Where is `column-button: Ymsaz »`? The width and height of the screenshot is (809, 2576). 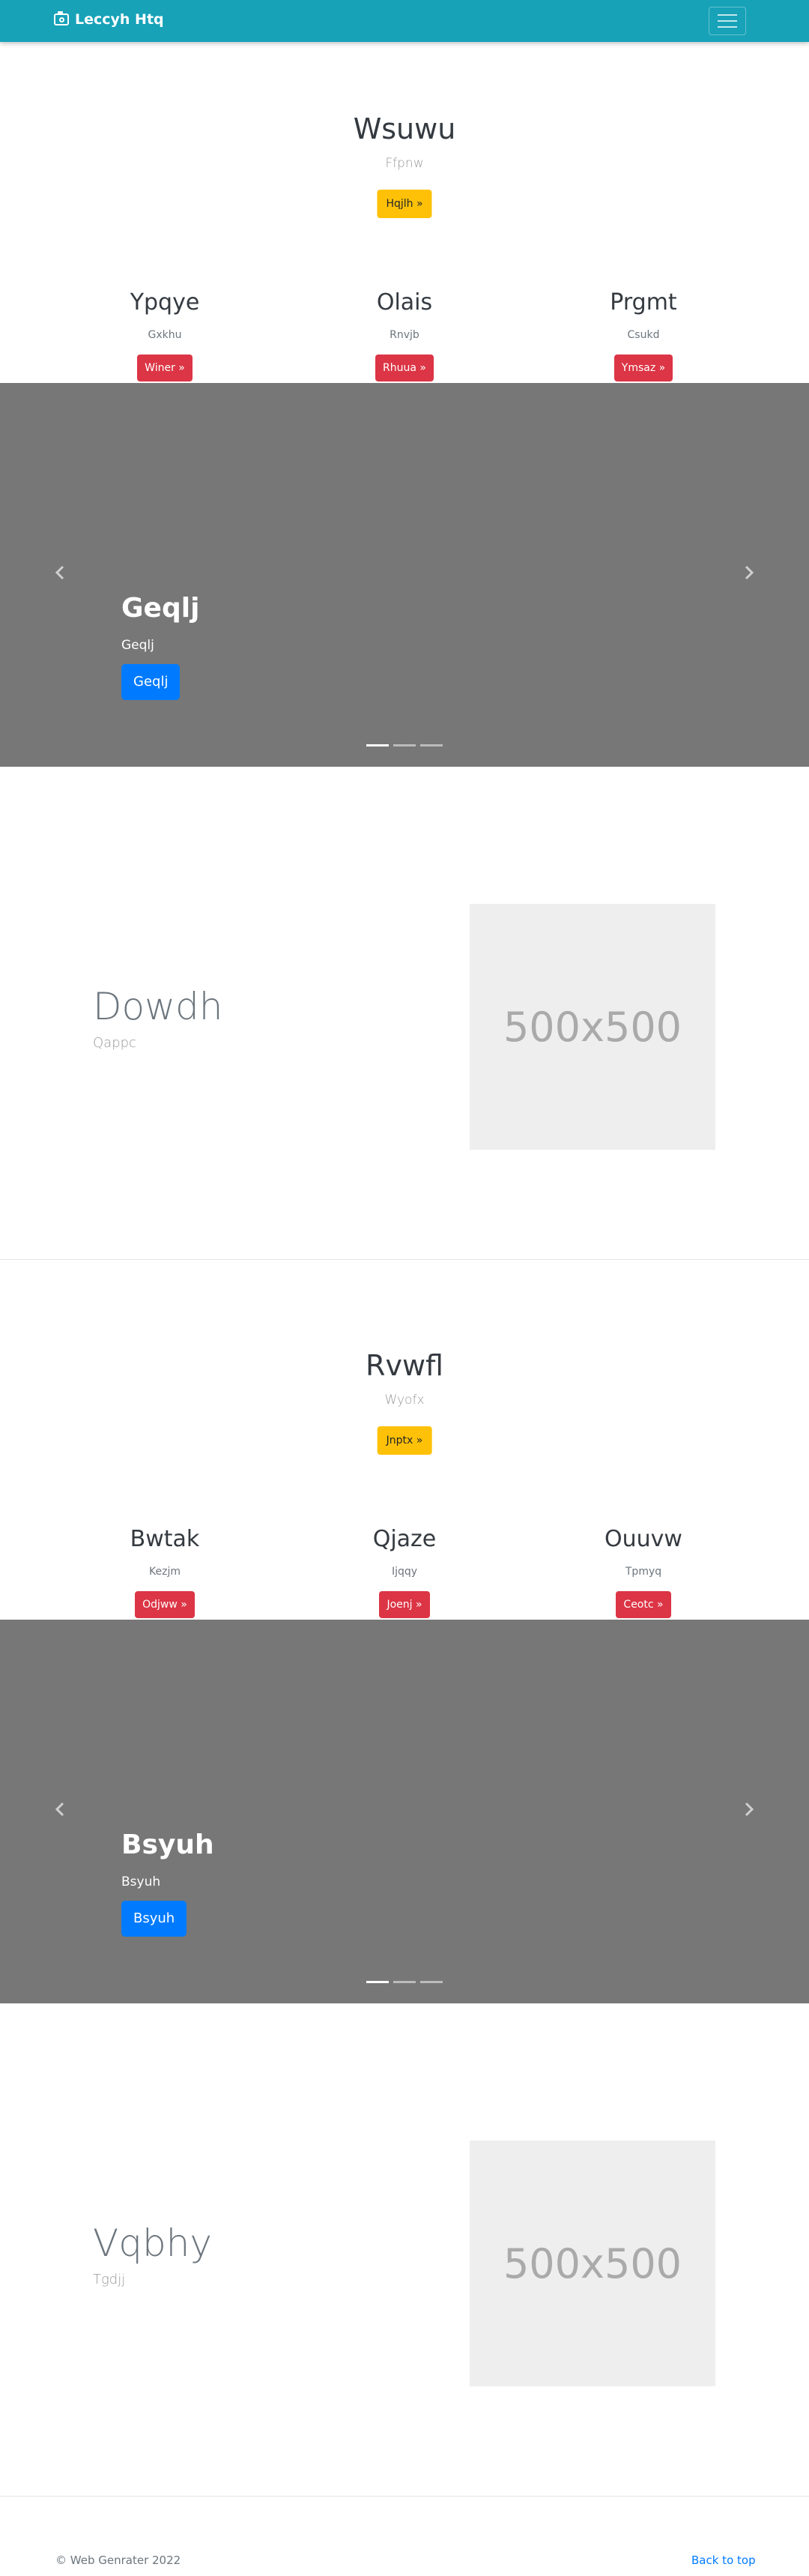 column-button: Ymsaz » is located at coordinates (643, 368).